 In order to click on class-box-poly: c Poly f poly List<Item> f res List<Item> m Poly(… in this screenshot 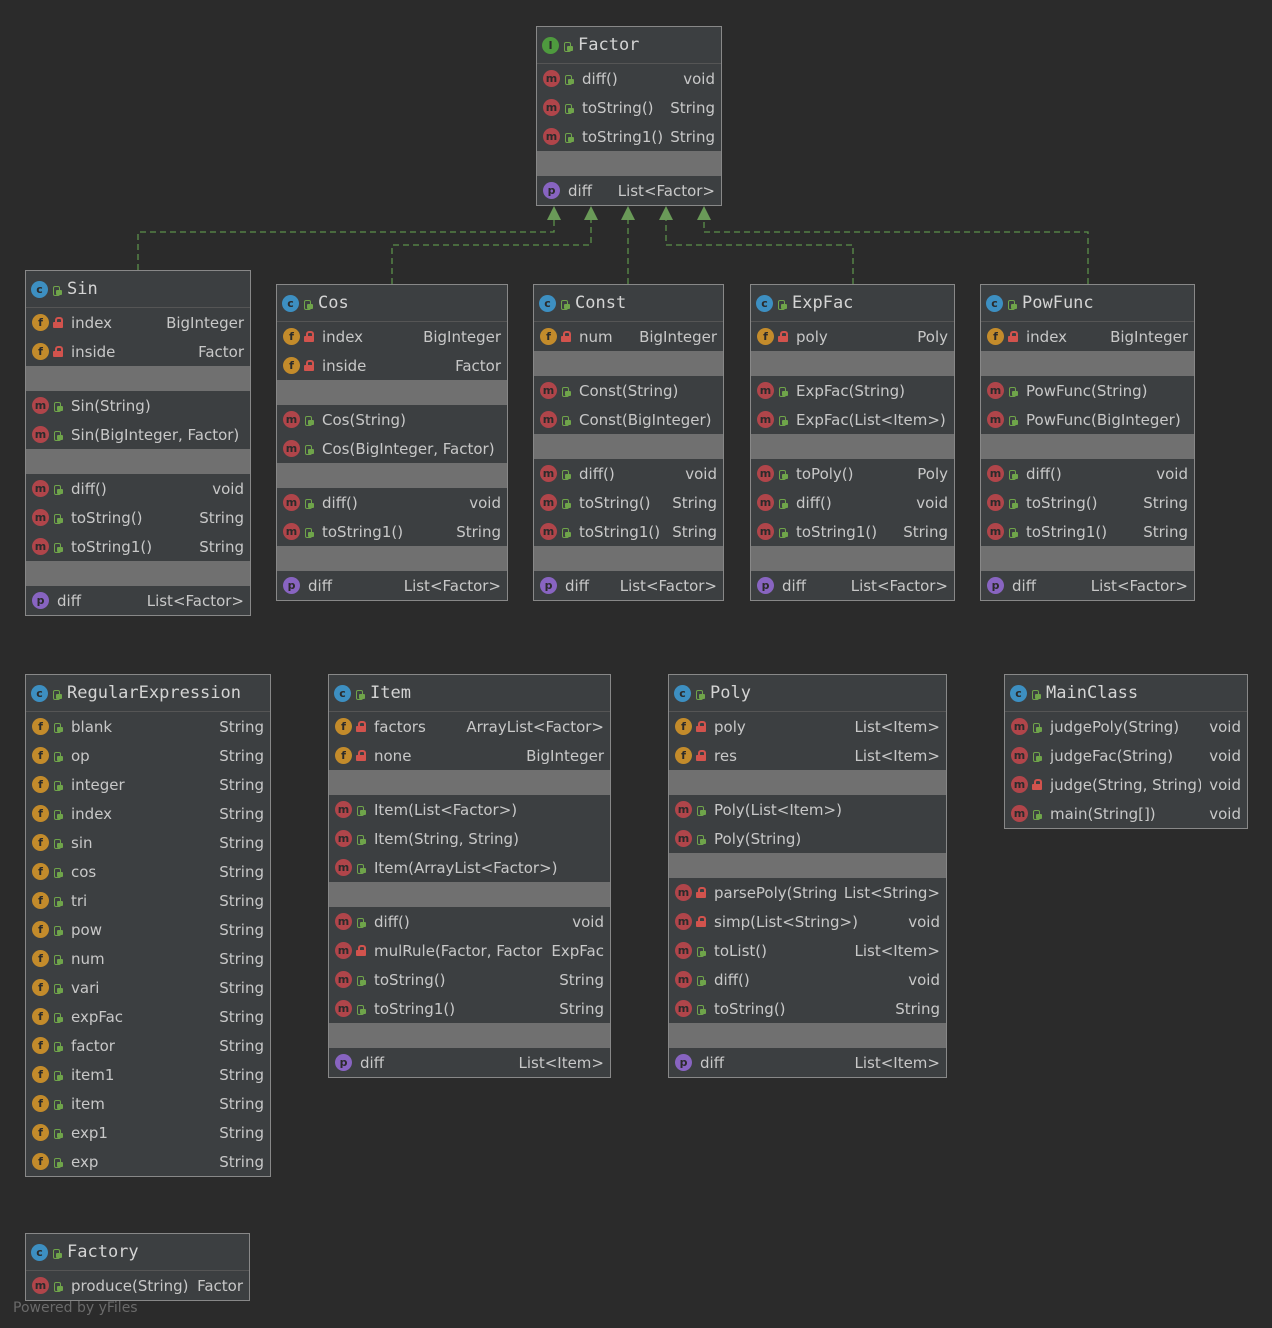, I will do `click(807, 876)`.